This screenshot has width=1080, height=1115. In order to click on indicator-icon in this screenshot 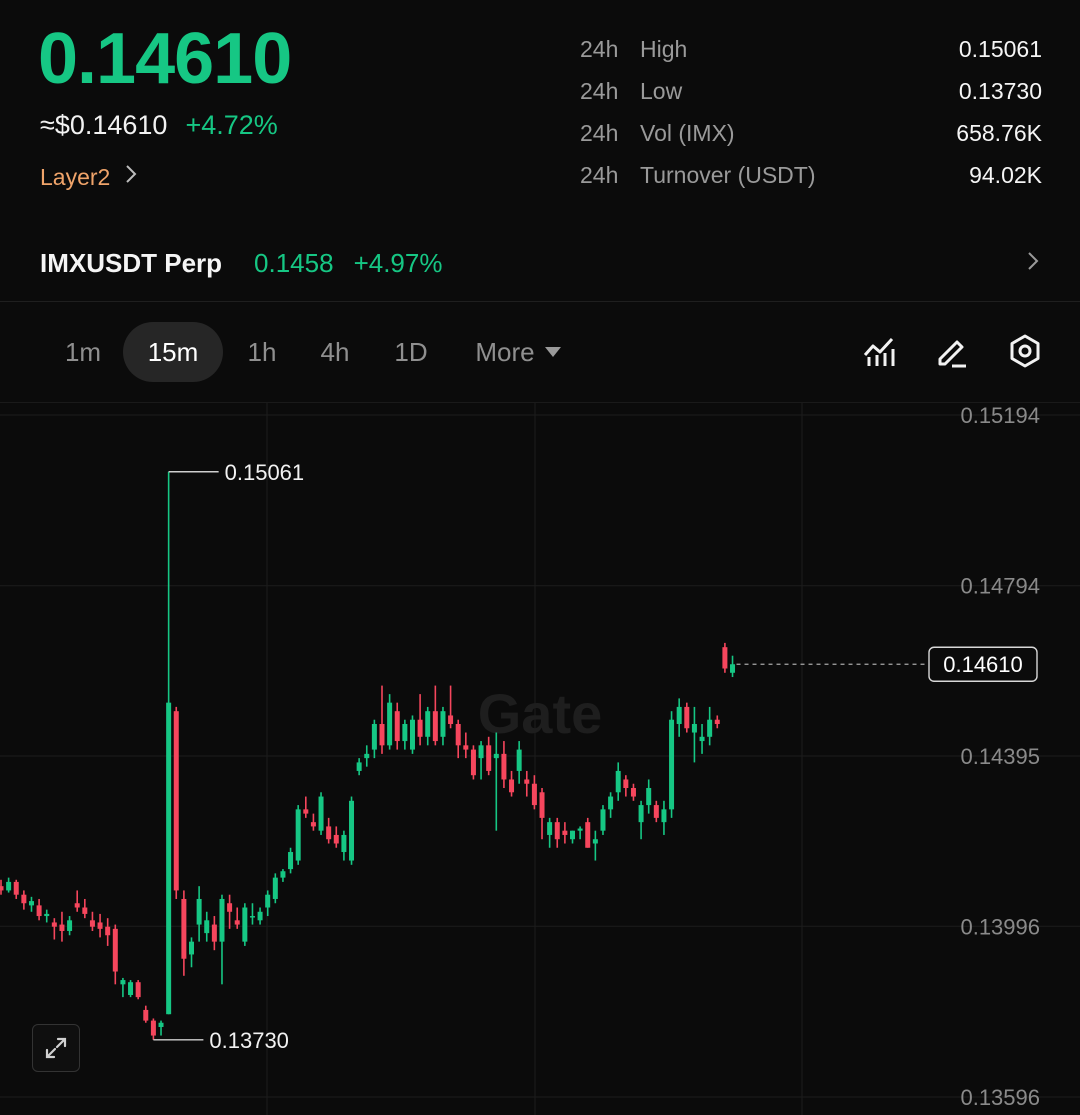, I will do `click(879, 351)`.